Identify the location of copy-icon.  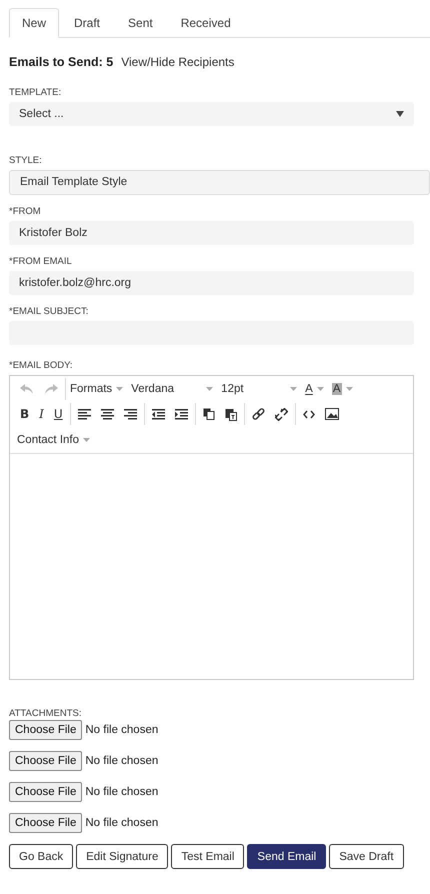
(208, 414).